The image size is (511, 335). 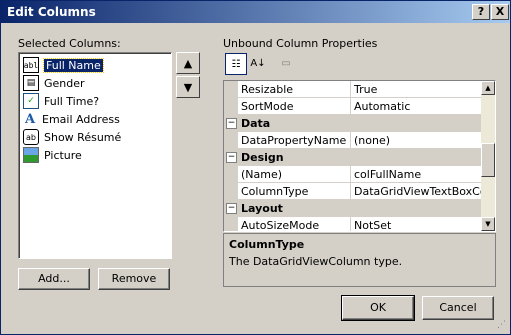 I want to click on property-value: Automatic, so click(x=417, y=106).